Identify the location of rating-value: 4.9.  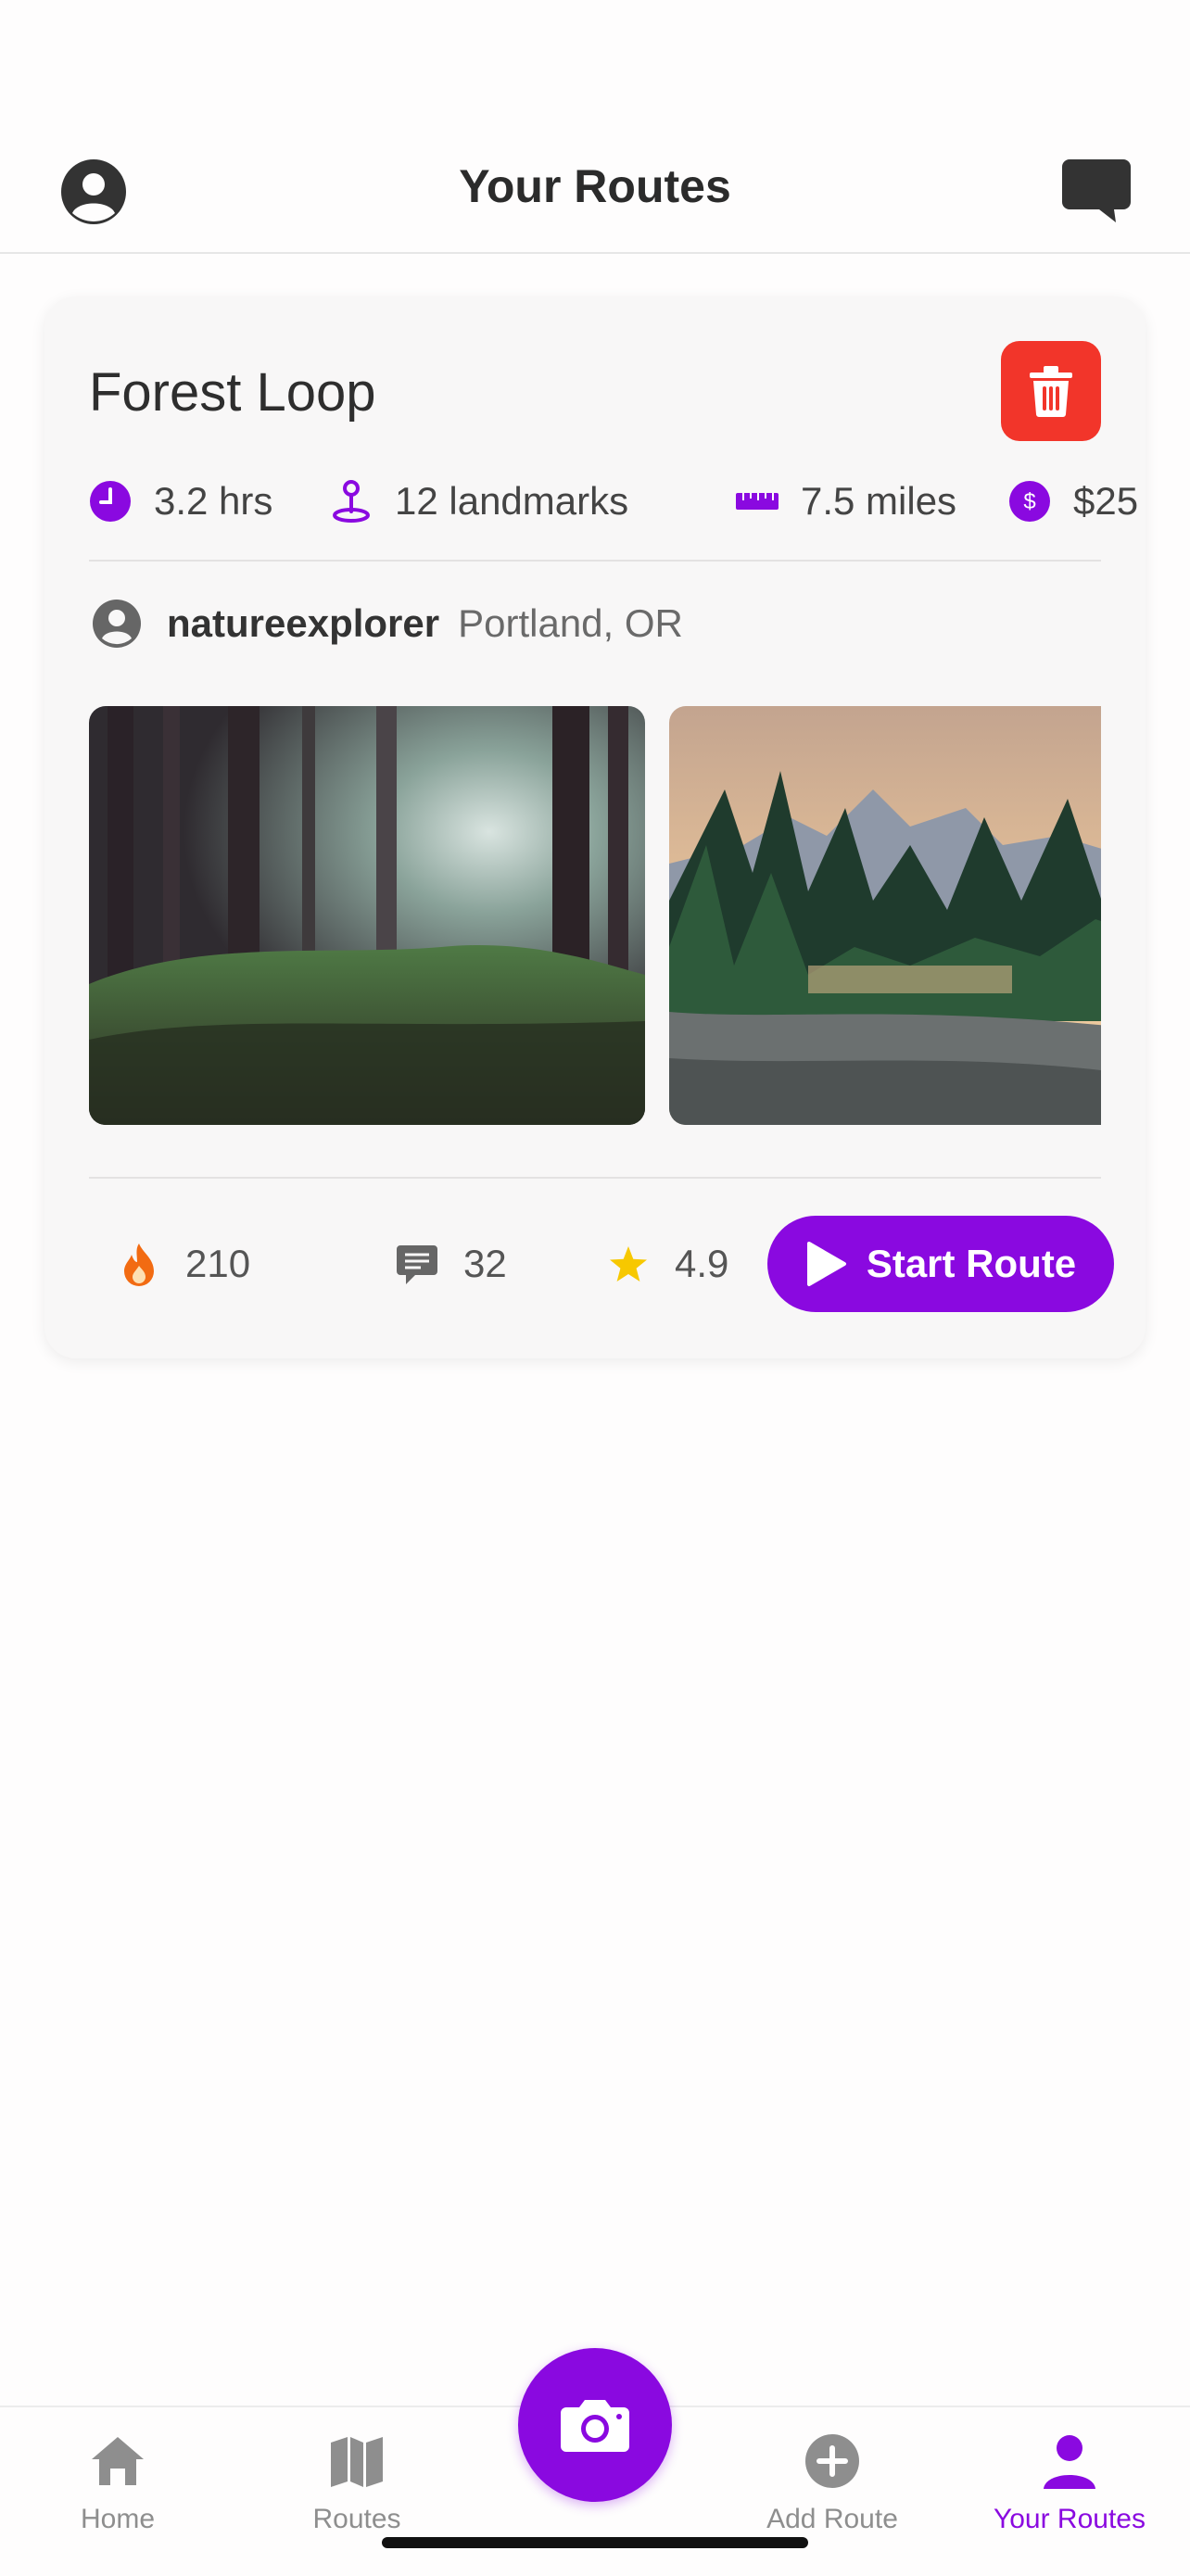
(702, 1263).